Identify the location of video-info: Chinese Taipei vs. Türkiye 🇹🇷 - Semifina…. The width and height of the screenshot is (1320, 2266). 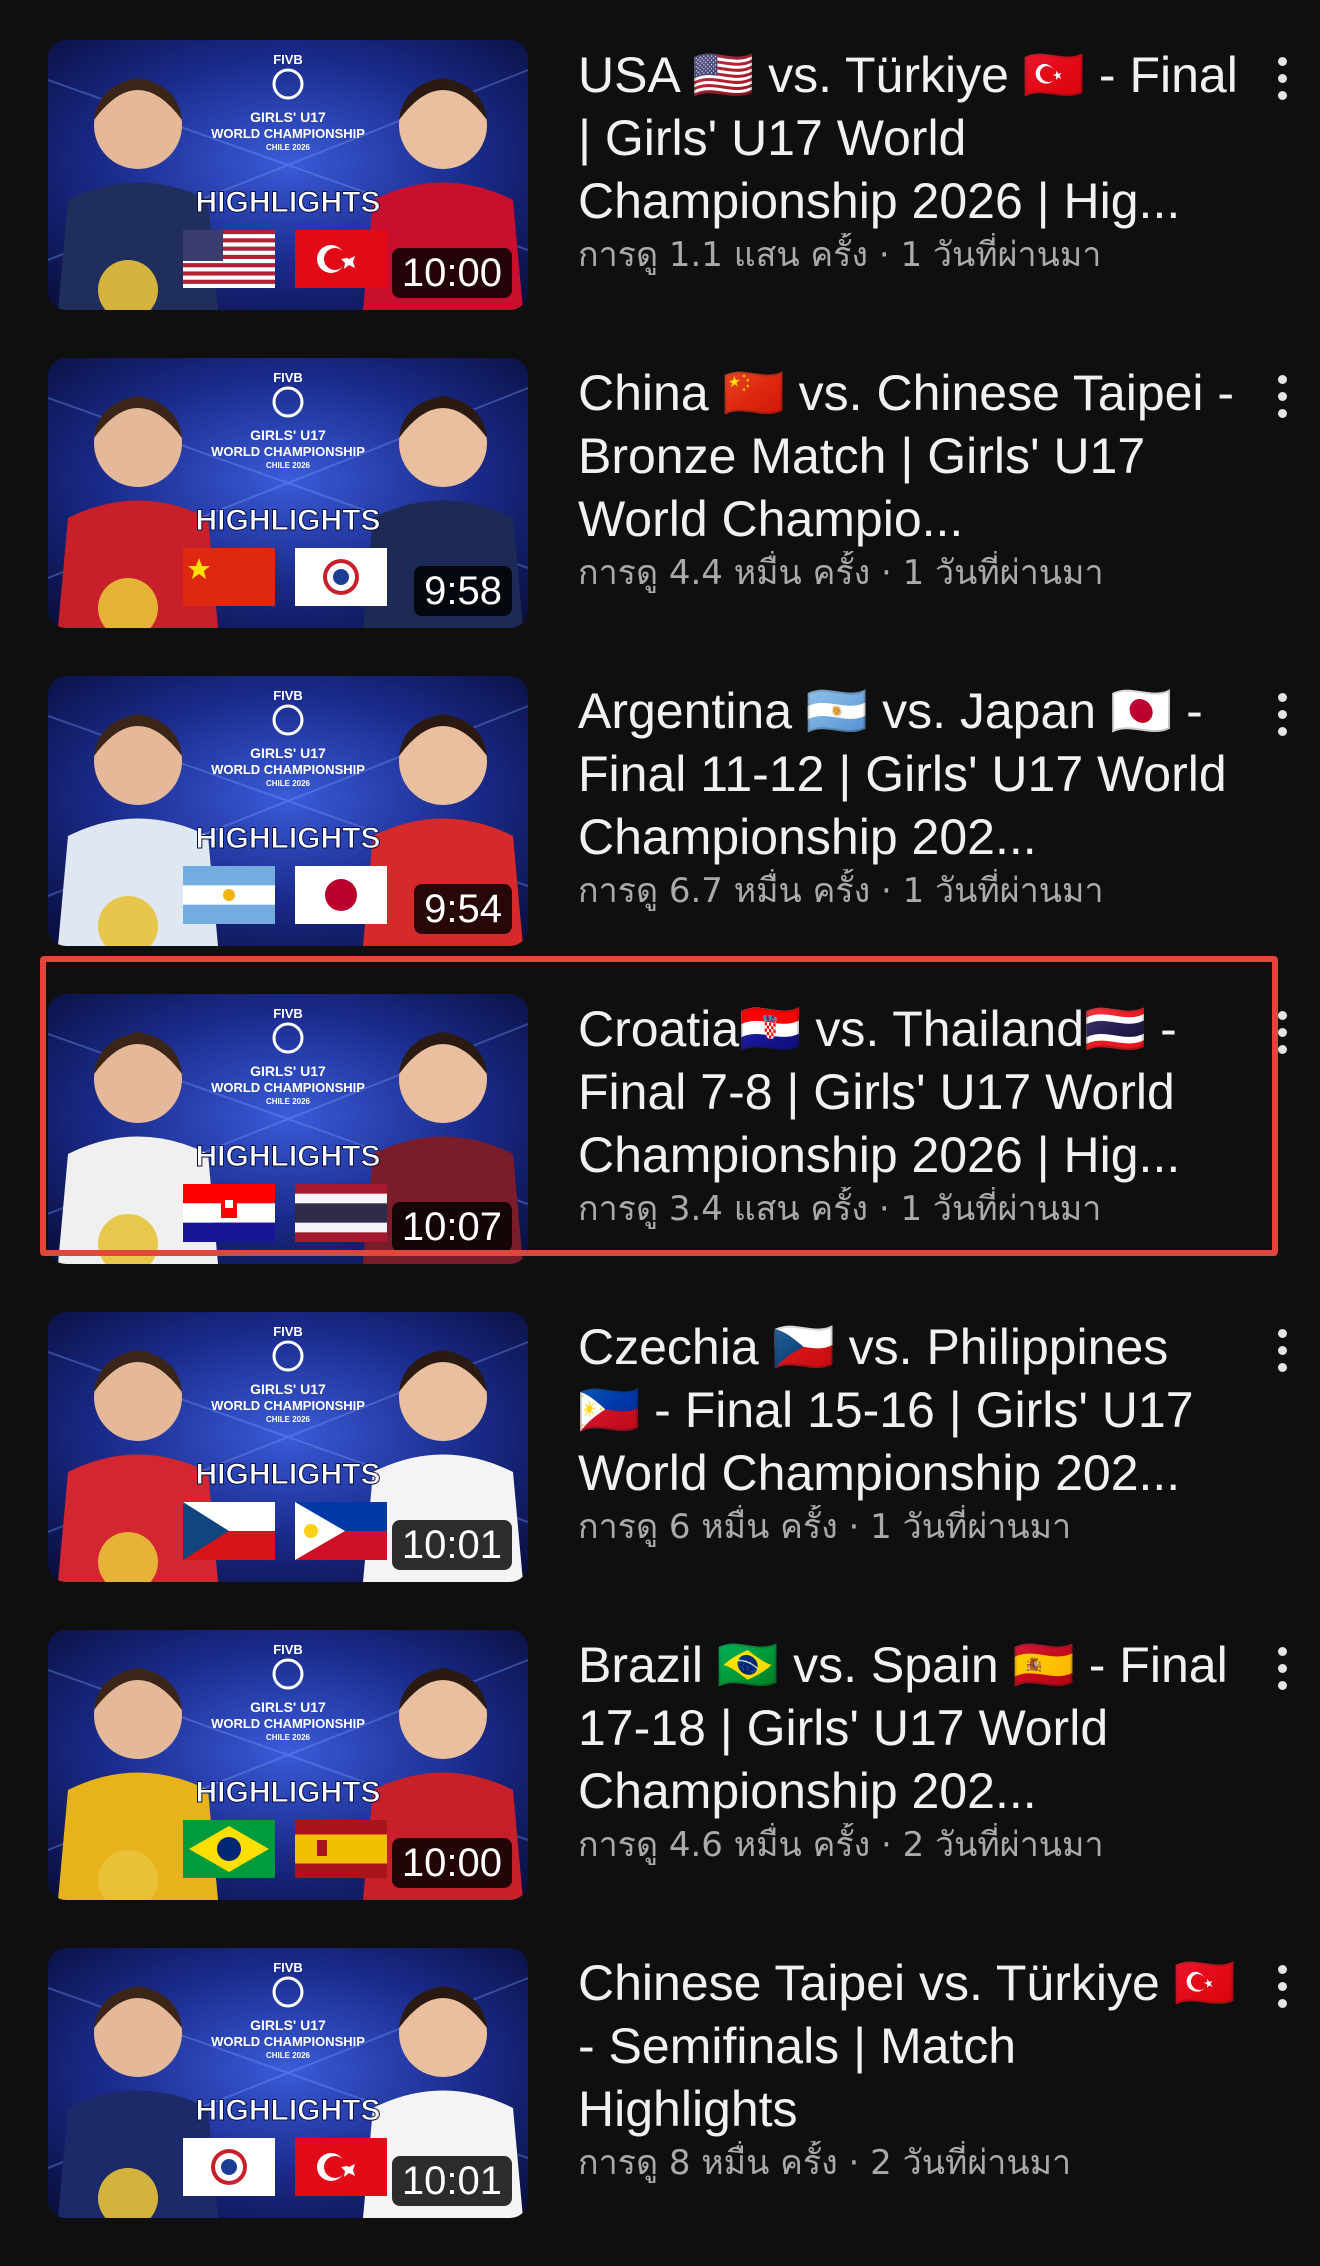
(910, 2068).